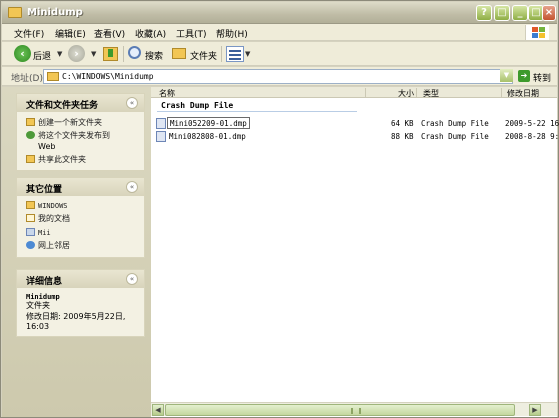 This screenshot has width=559, height=418. I want to click on address-bar: 地址(D) C:\WINDOWS\Minidump ▼ ➔ 转到, so click(279, 76).